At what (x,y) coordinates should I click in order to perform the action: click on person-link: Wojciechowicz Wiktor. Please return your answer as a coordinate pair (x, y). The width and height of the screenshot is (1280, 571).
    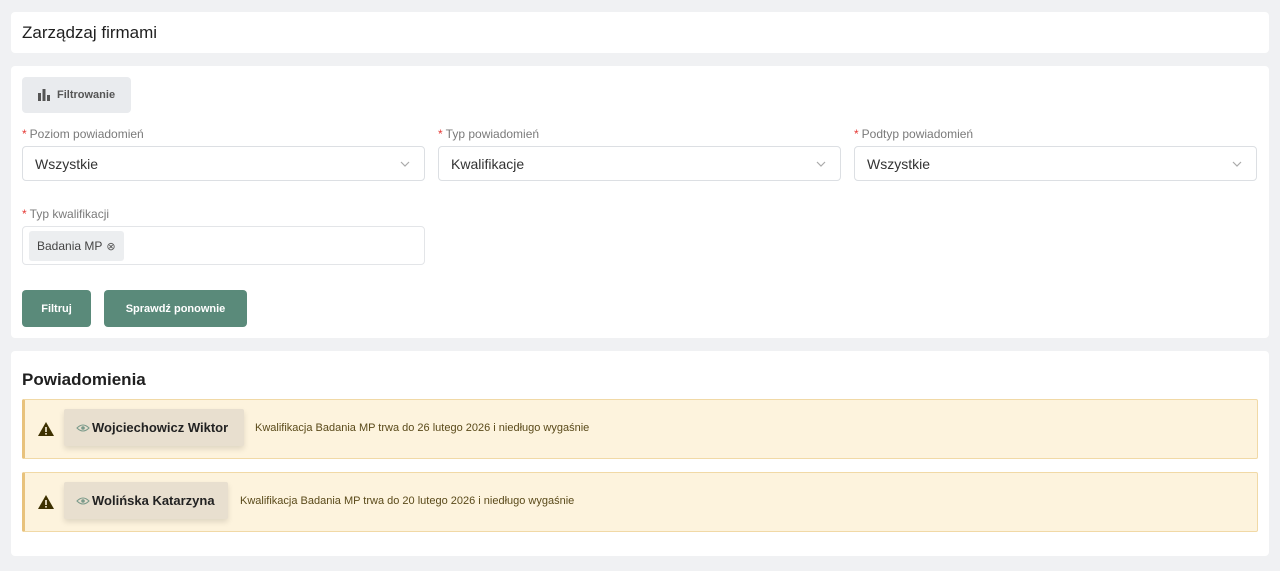
    Looking at the image, I should click on (154, 427).